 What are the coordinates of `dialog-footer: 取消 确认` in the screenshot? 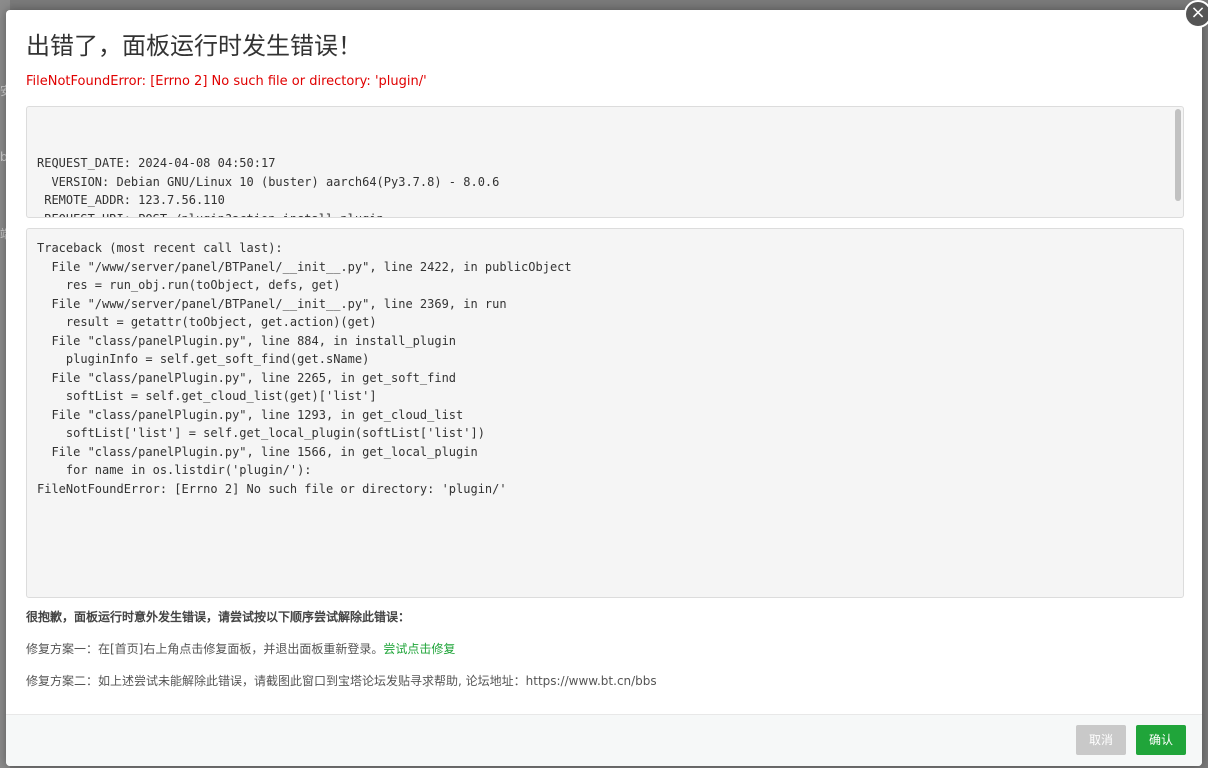 It's located at (604, 740).